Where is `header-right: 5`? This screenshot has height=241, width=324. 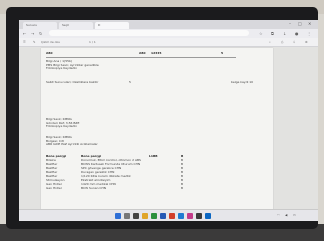 header-right: 5 is located at coordinates (222, 53).